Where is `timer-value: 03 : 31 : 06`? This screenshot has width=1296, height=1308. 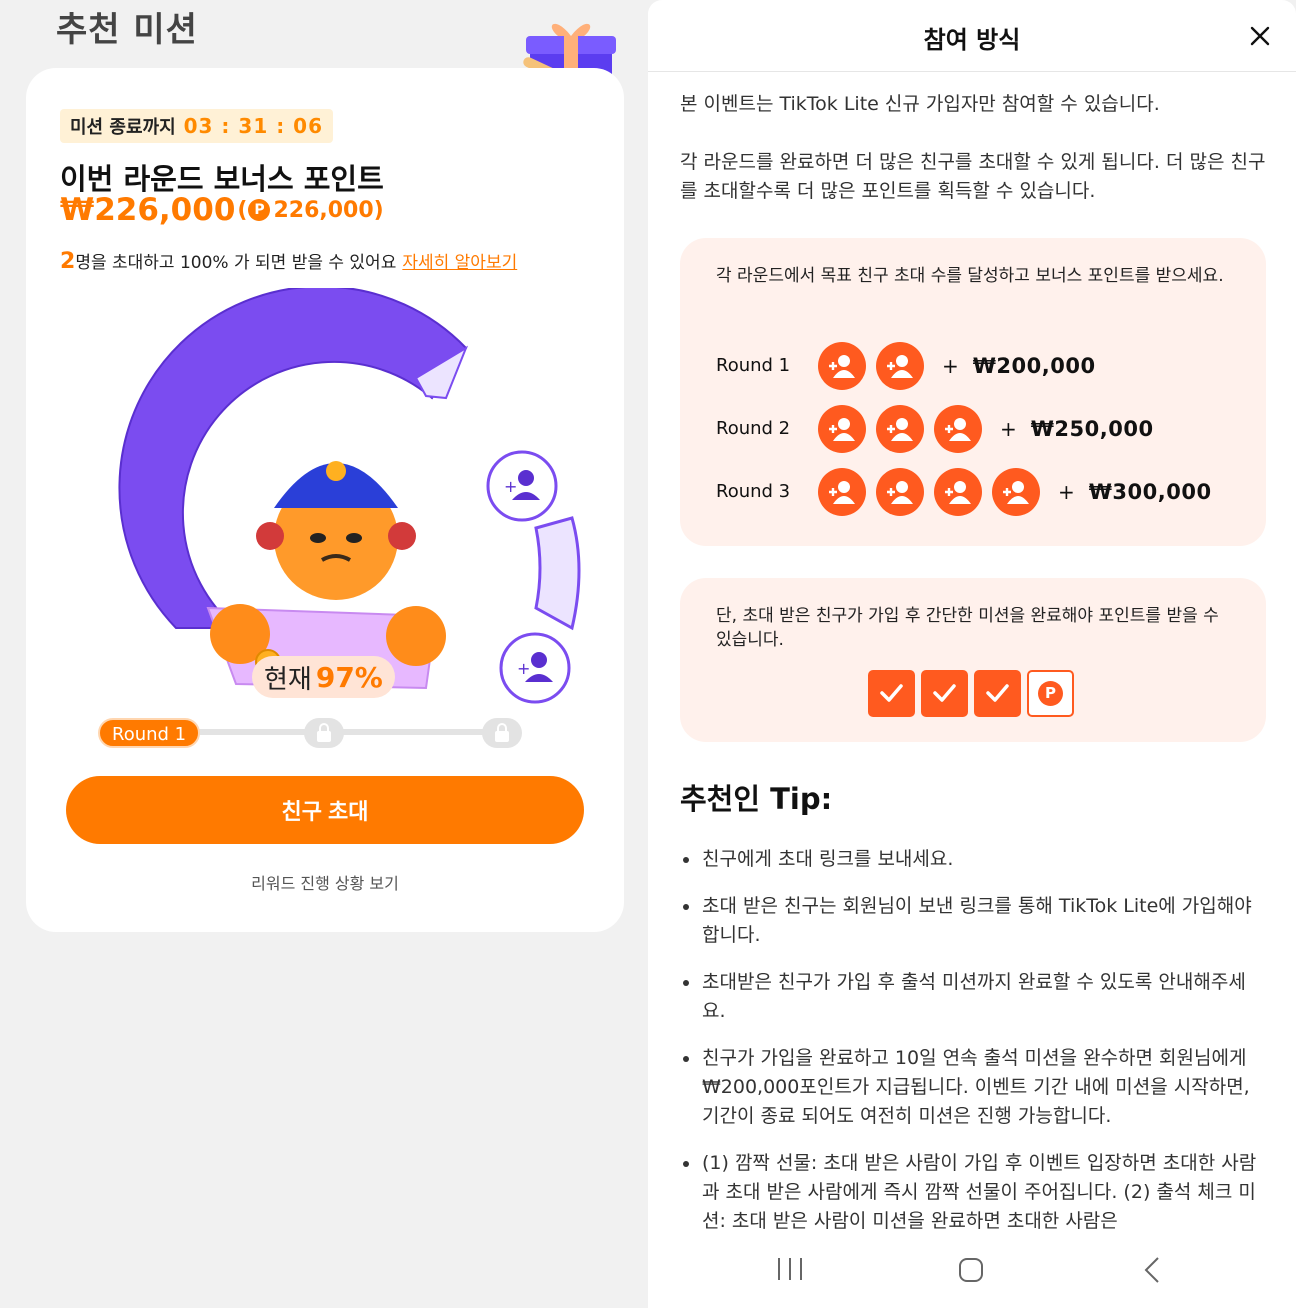 timer-value: 03 : 31 : 06 is located at coordinates (253, 126).